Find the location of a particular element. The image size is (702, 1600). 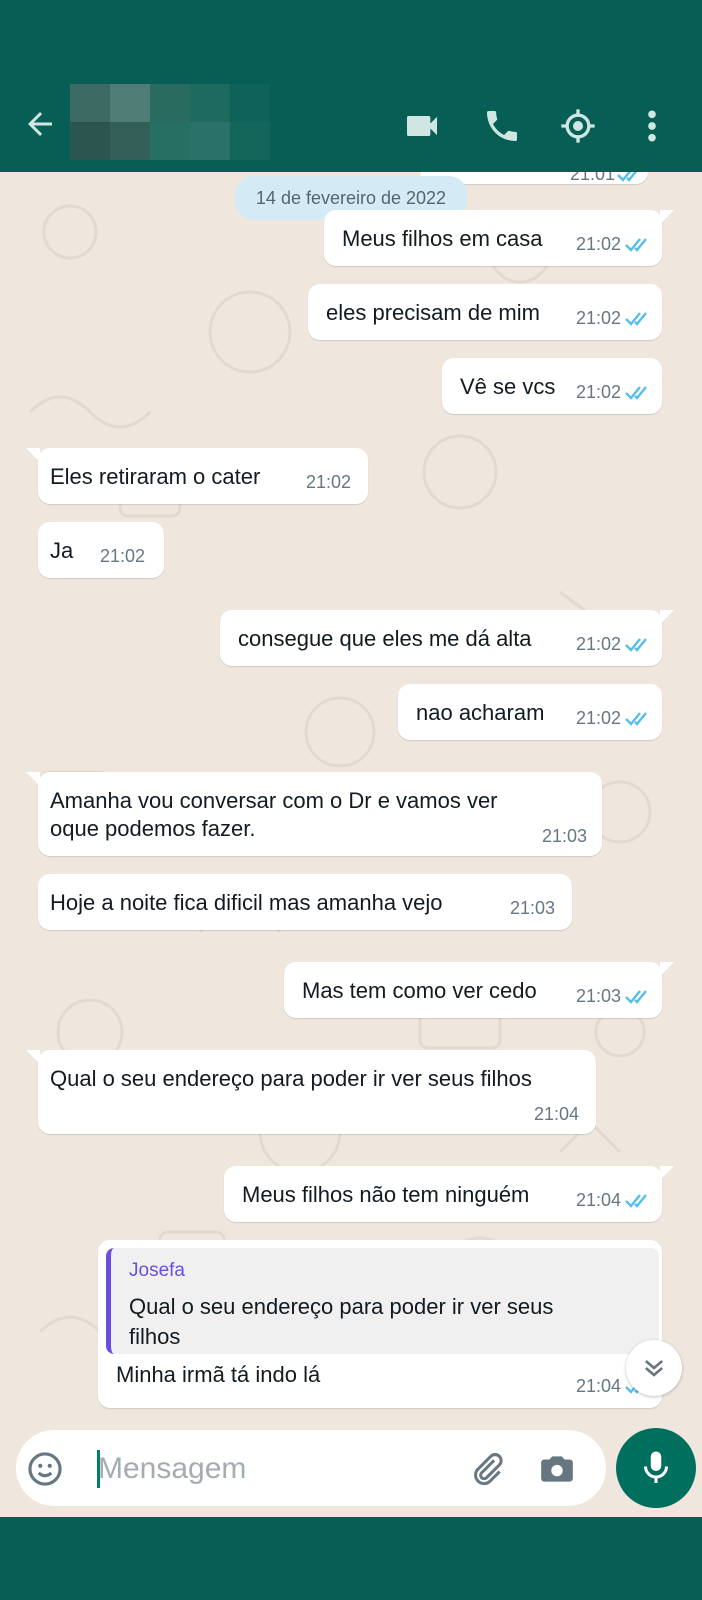

more-vert-icon is located at coordinates (652, 126).